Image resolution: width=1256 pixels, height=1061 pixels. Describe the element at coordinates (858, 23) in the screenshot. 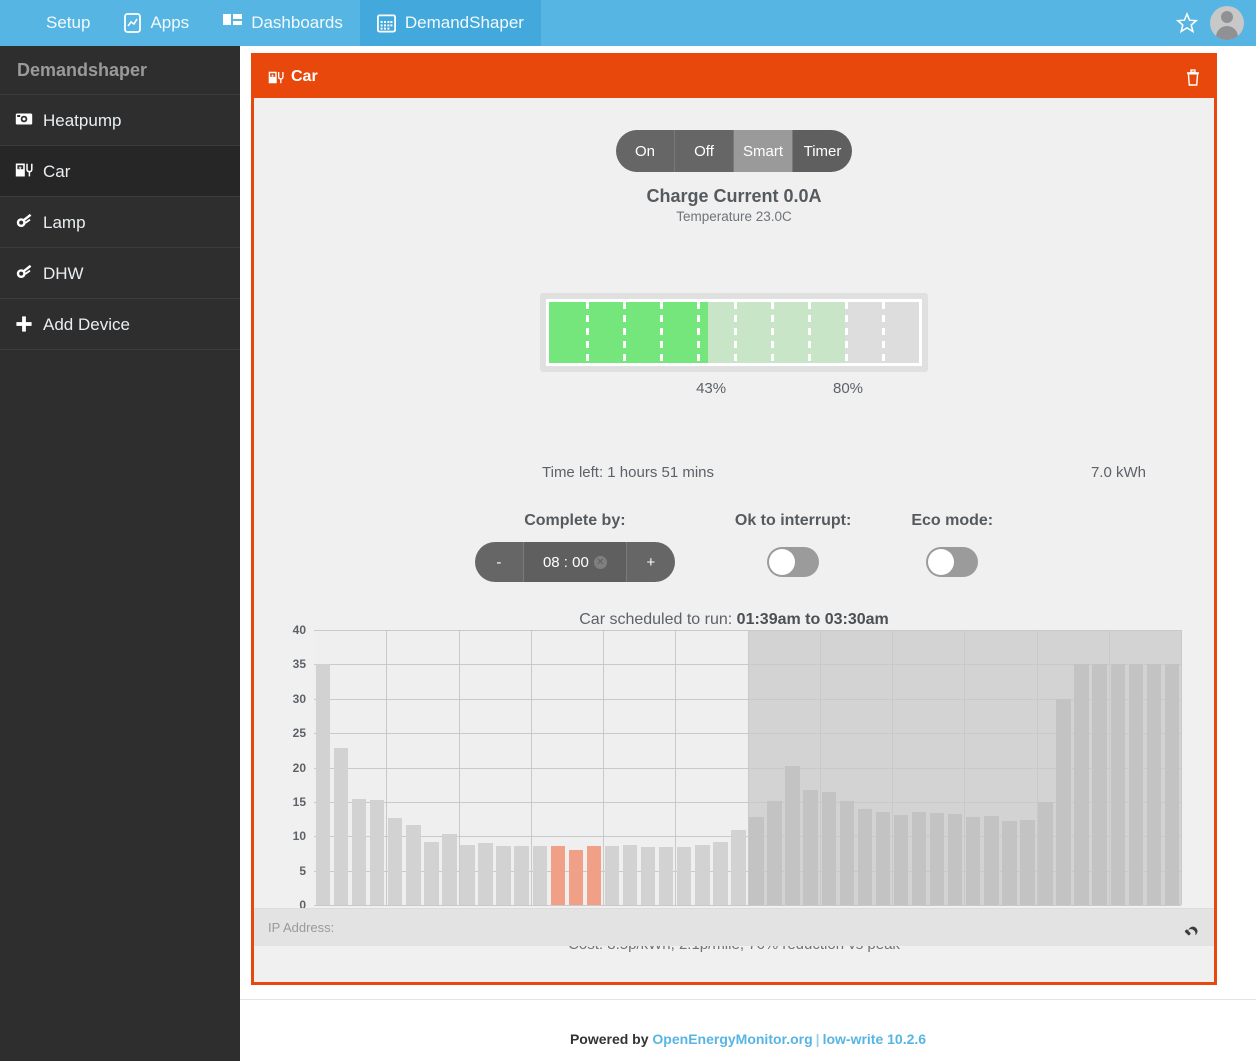

I see `navbar-spacer` at that location.